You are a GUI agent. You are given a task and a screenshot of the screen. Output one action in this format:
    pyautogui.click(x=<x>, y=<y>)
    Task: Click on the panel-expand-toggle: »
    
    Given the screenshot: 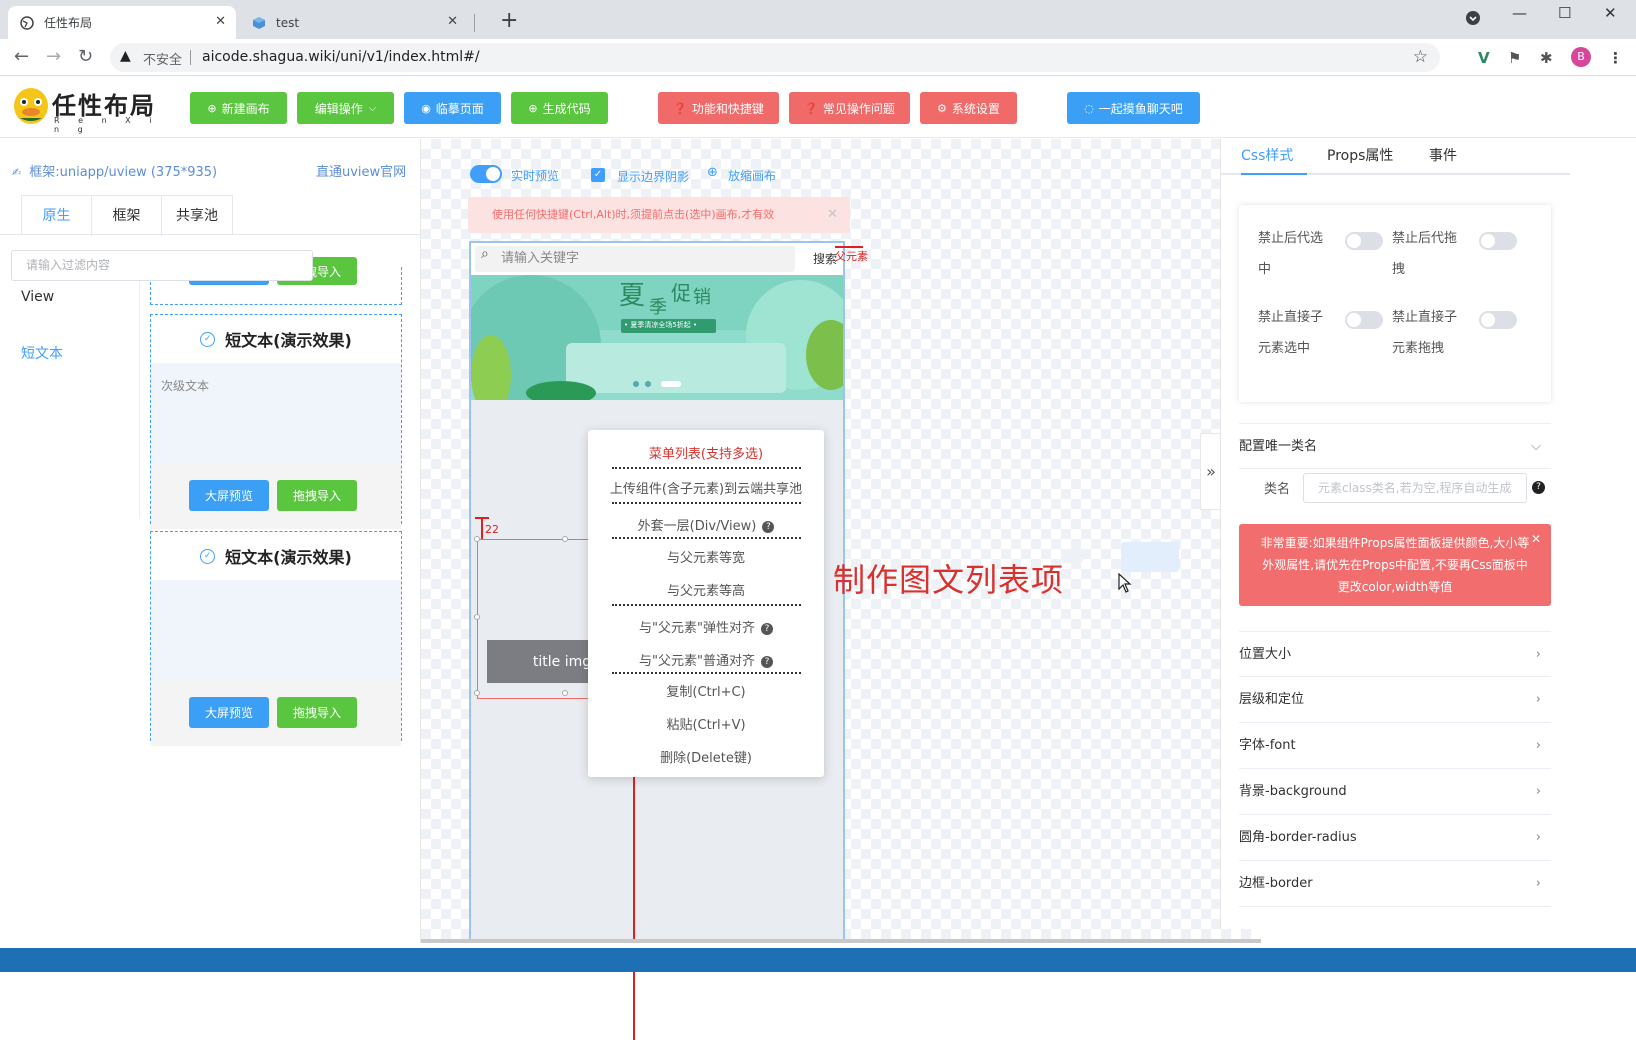 What is the action you would take?
    pyautogui.click(x=1210, y=471)
    